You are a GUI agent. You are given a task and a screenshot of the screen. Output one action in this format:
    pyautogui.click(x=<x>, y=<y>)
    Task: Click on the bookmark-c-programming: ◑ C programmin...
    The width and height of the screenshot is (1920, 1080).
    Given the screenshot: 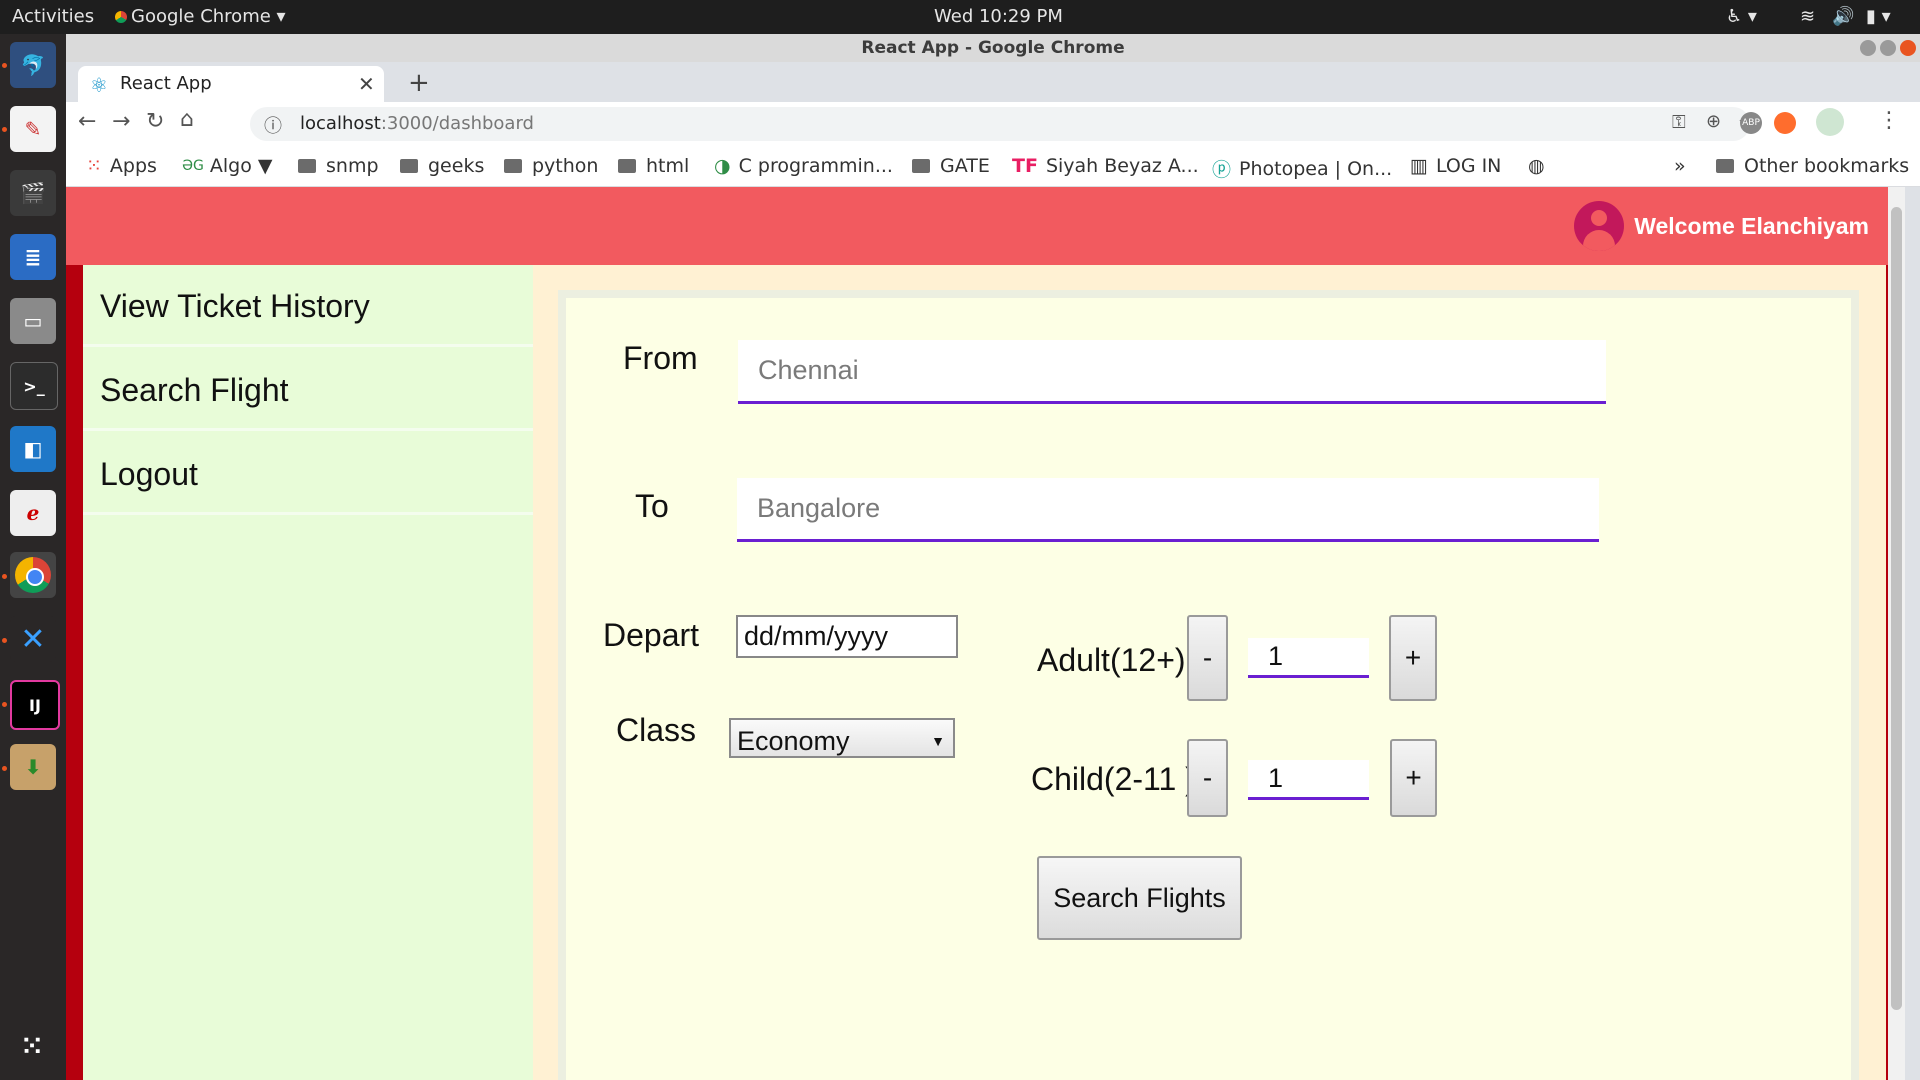 What is the action you would take?
    pyautogui.click(x=803, y=166)
    